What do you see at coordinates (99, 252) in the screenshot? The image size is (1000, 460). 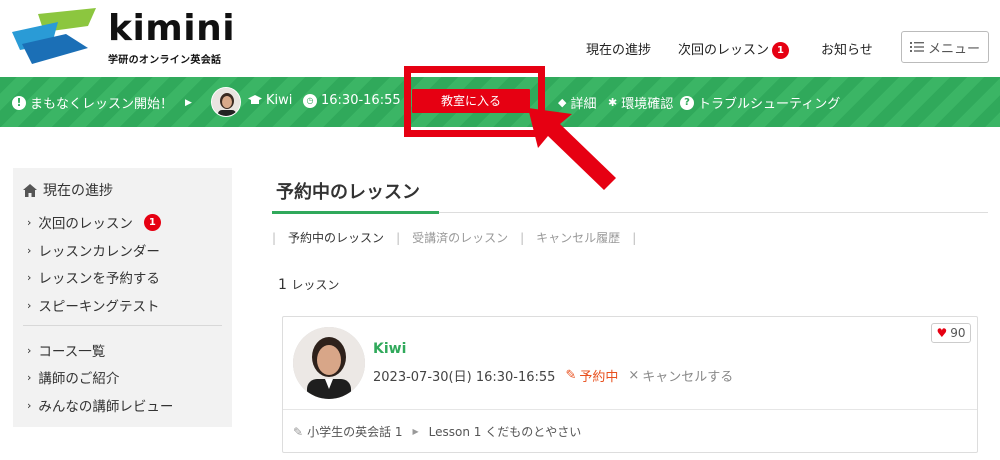 I see `sidebar-item-label: レッスンカレンダー` at bounding box center [99, 252].